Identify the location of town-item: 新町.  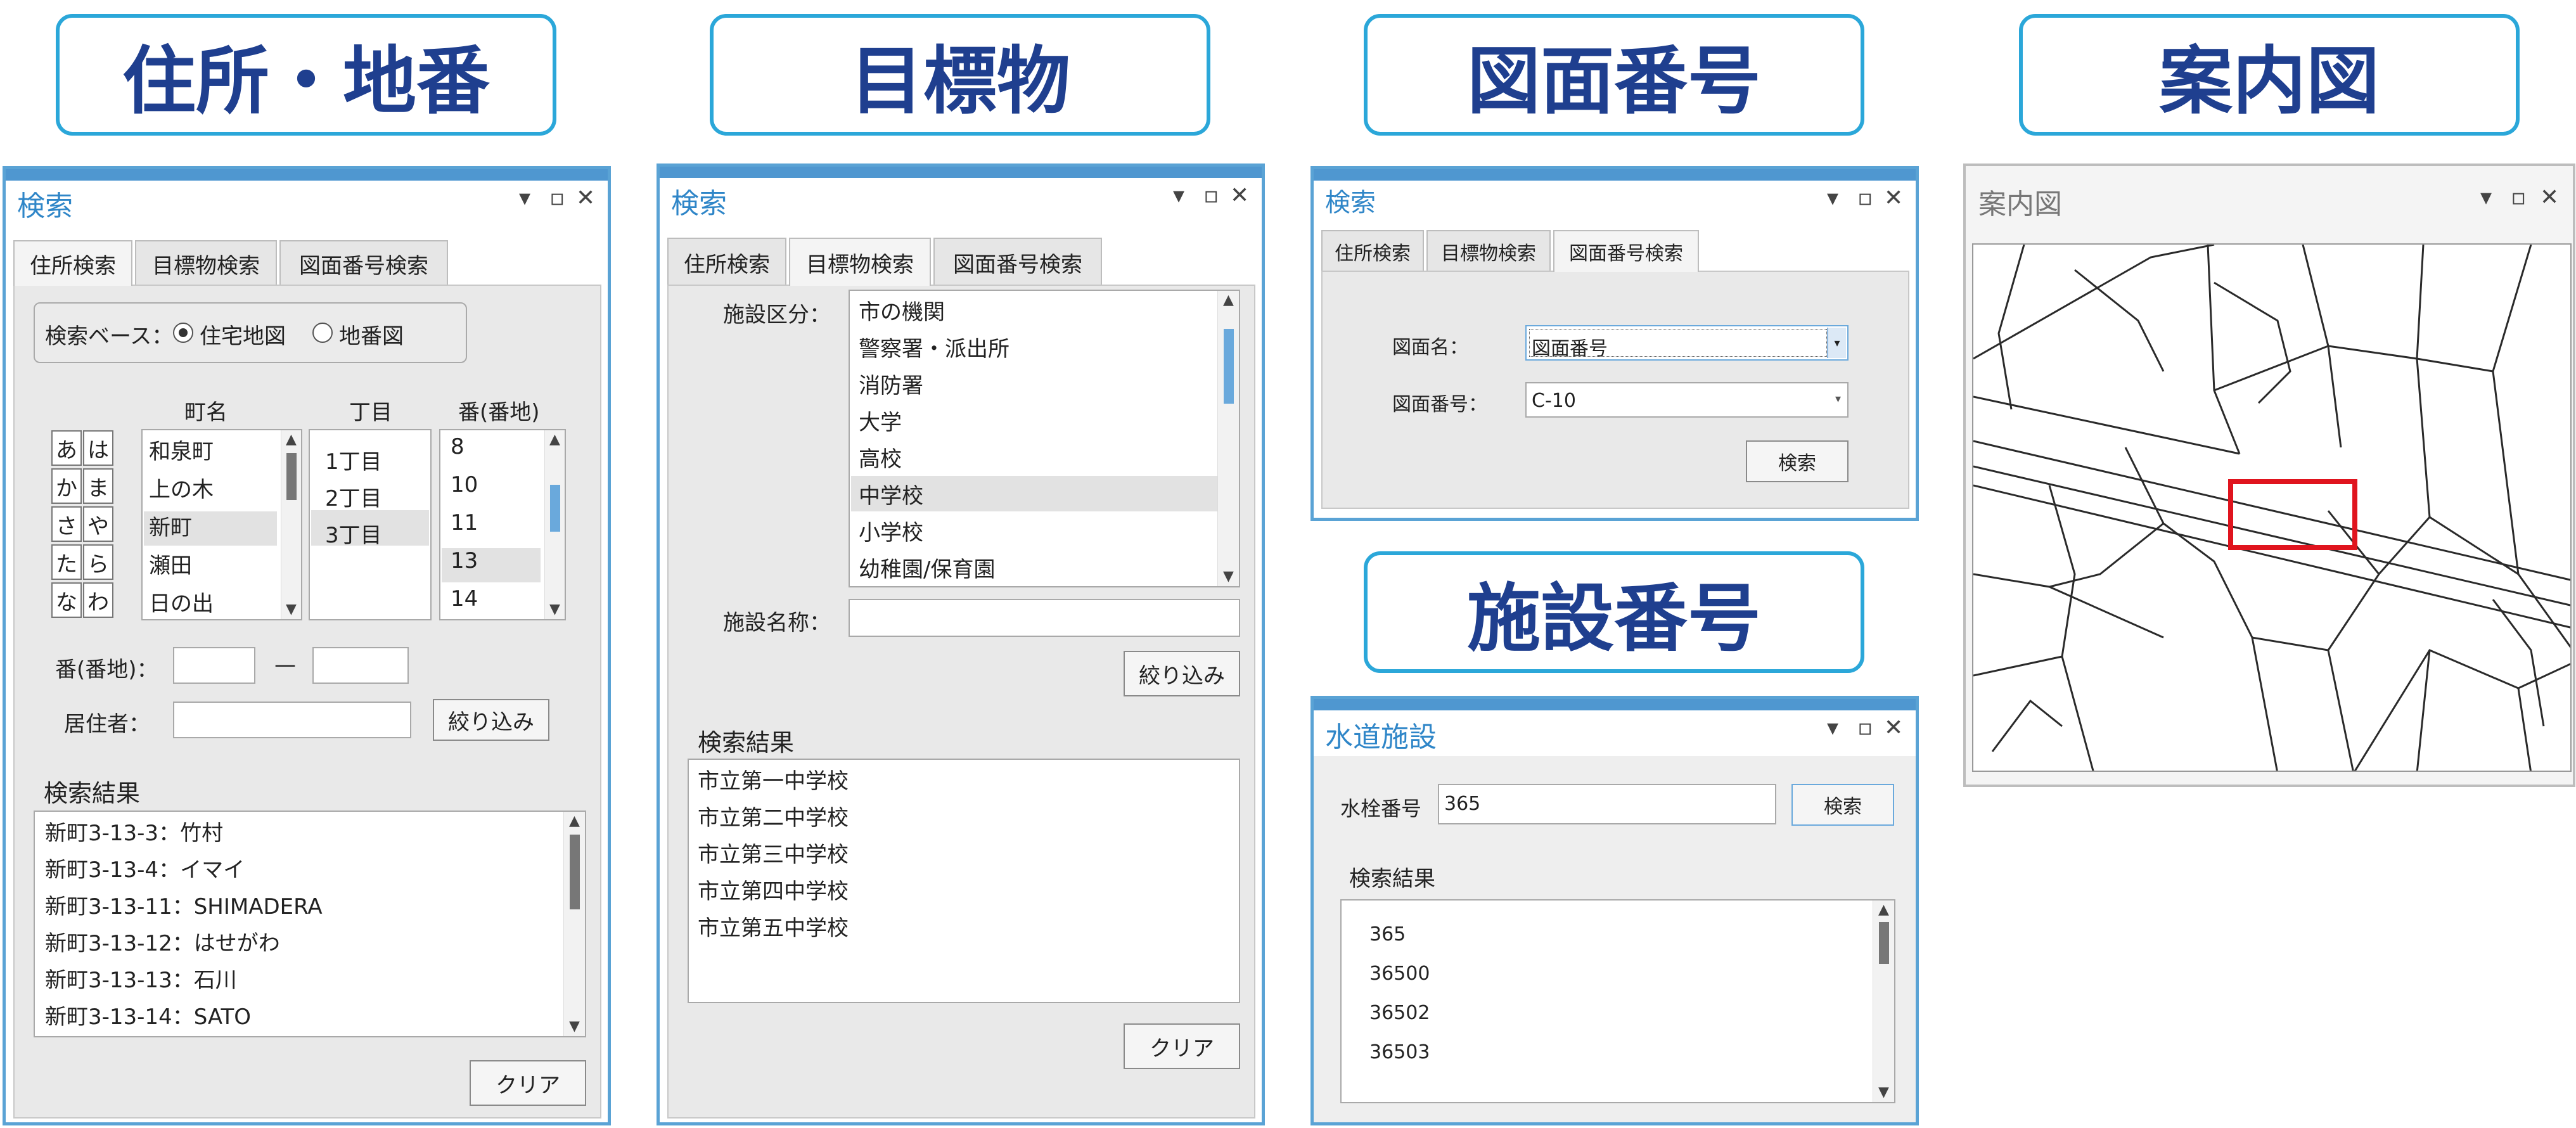
(170, 525).